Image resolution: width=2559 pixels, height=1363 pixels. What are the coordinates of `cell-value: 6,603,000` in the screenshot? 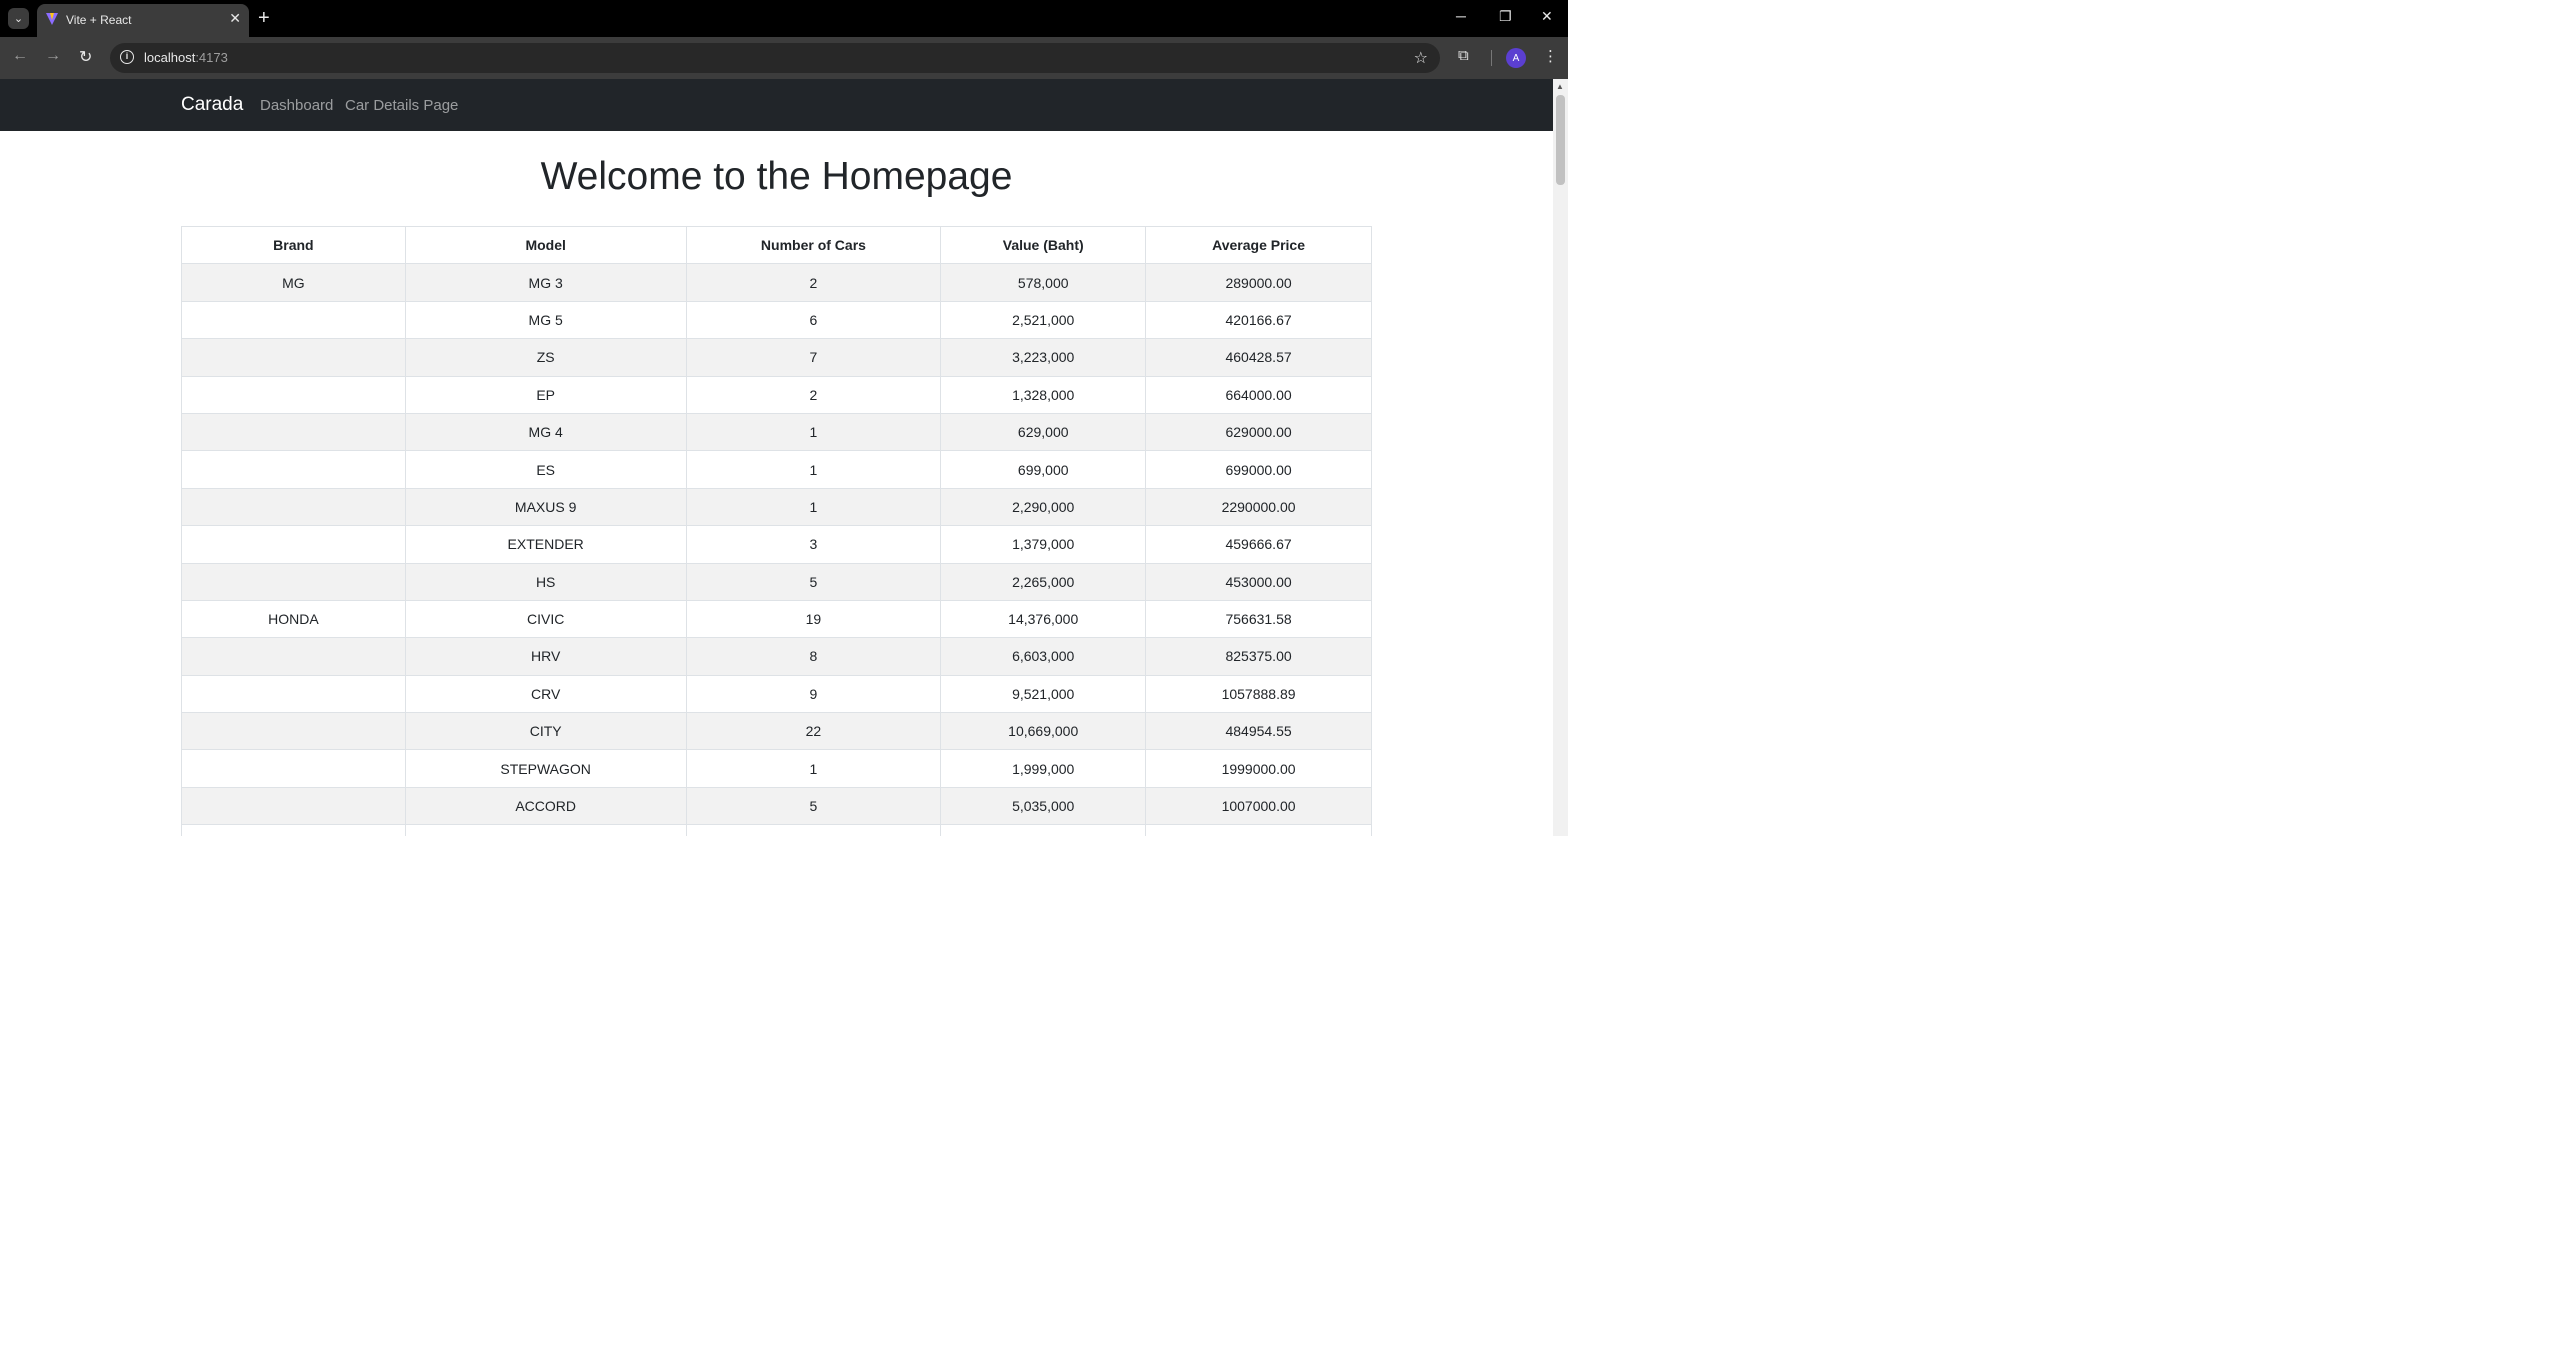 It's located at (1043, 656).